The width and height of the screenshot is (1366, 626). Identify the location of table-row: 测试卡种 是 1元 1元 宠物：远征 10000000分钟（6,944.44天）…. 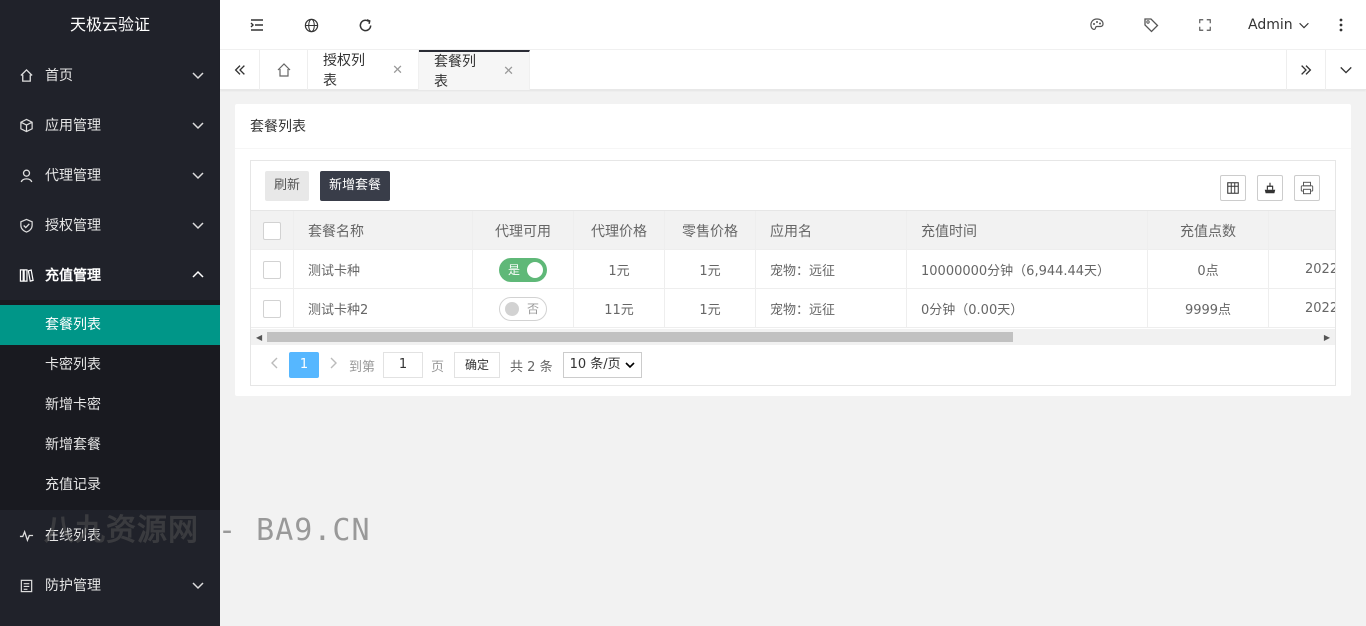
(793, 269).